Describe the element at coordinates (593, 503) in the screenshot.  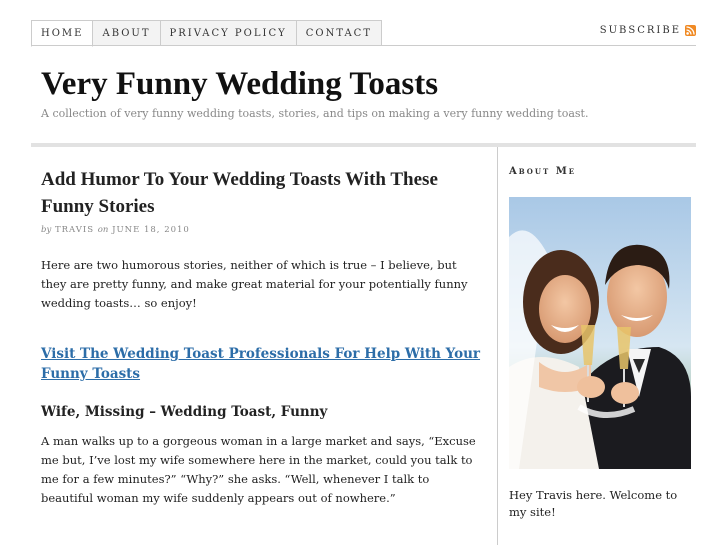
I see `welcome-text: Hey Travis here. Welcome to my site!` at that location.